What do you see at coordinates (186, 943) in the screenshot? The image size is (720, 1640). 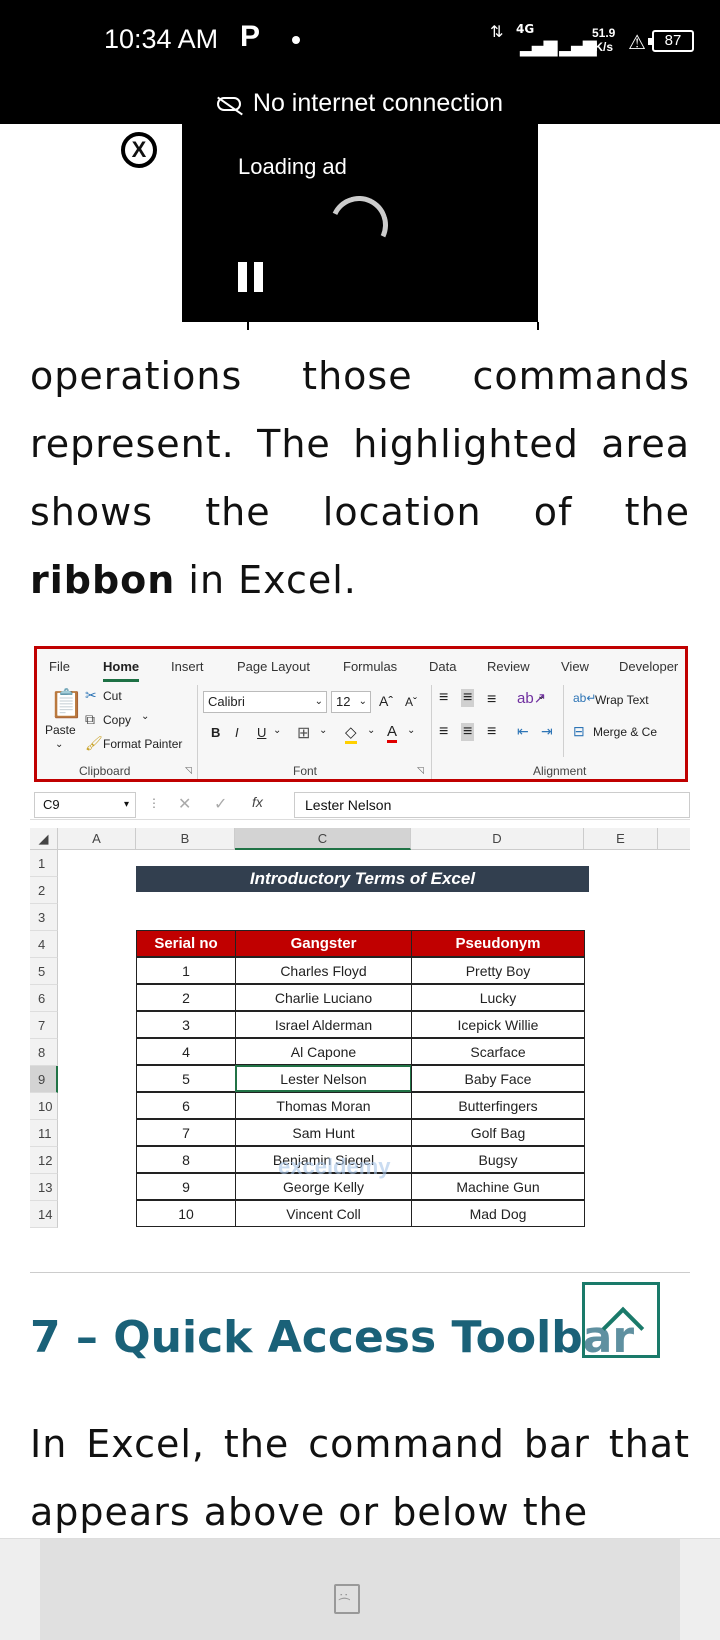 I see `table-header: Serial no` at bounding box center [186, 943].